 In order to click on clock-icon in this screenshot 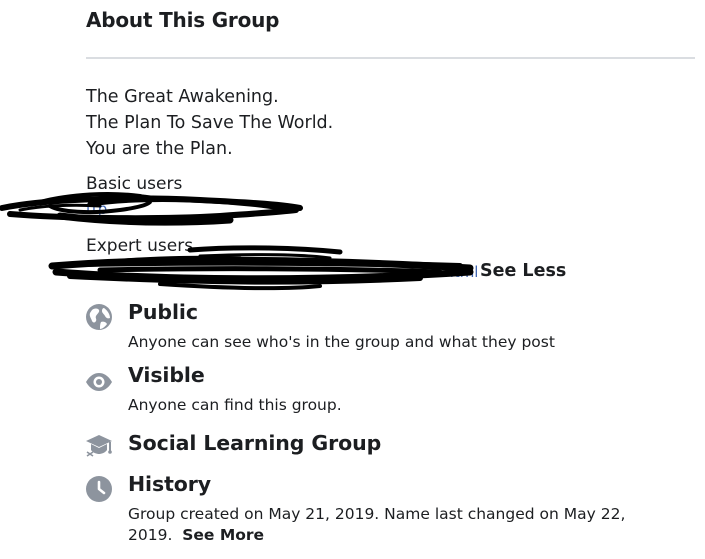, I will do `click(99, 489)`.